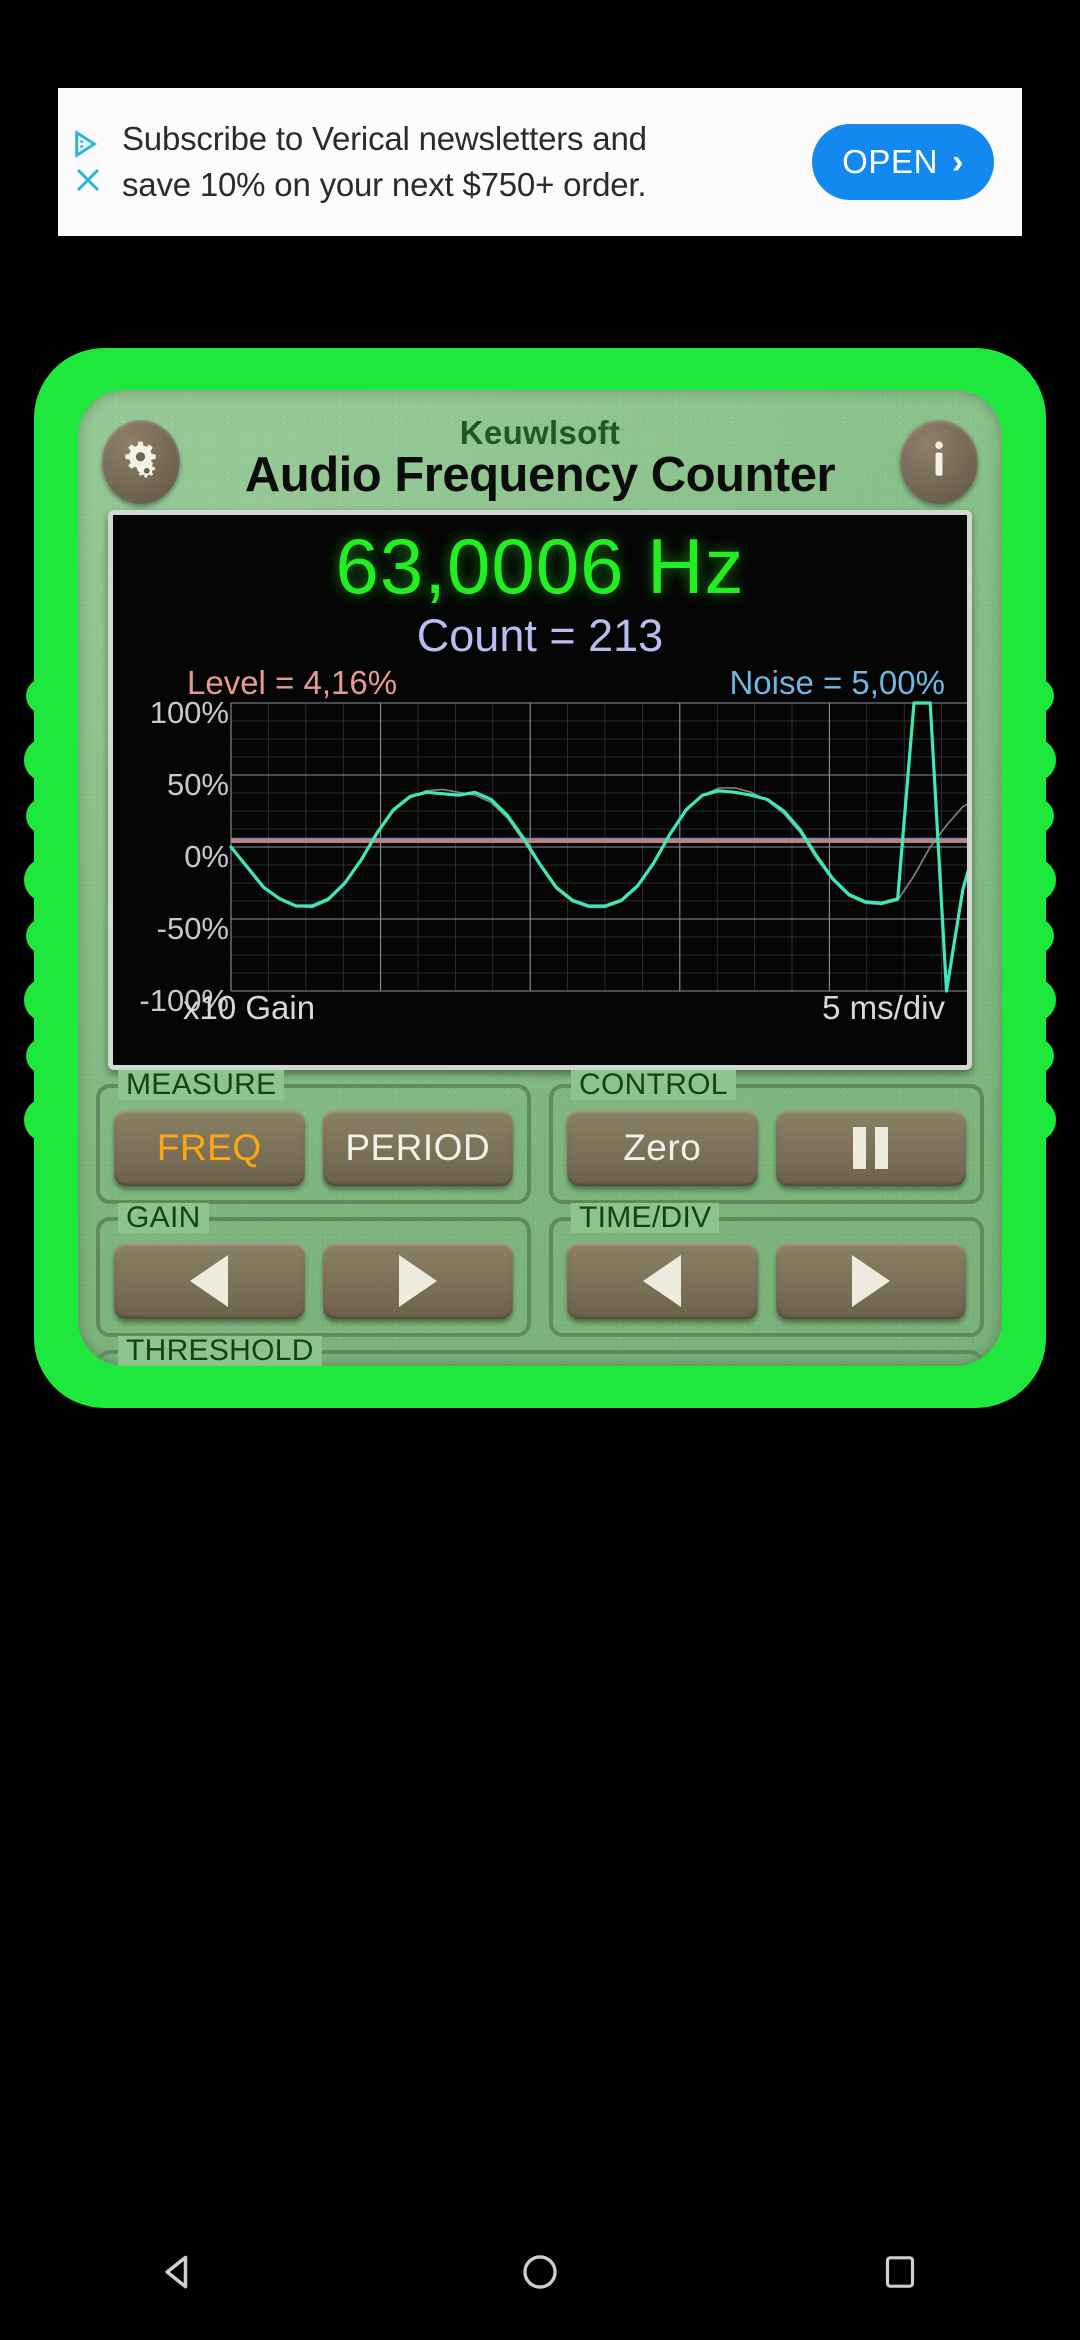 Image resolution: width=1080 pixels, height=2340 pixels. Describe the element at coordinates (540, 1137) in the screenshot. I see `control-row-measure: MEASURE FREQ PERIOD CONTROL Zero` at that location.